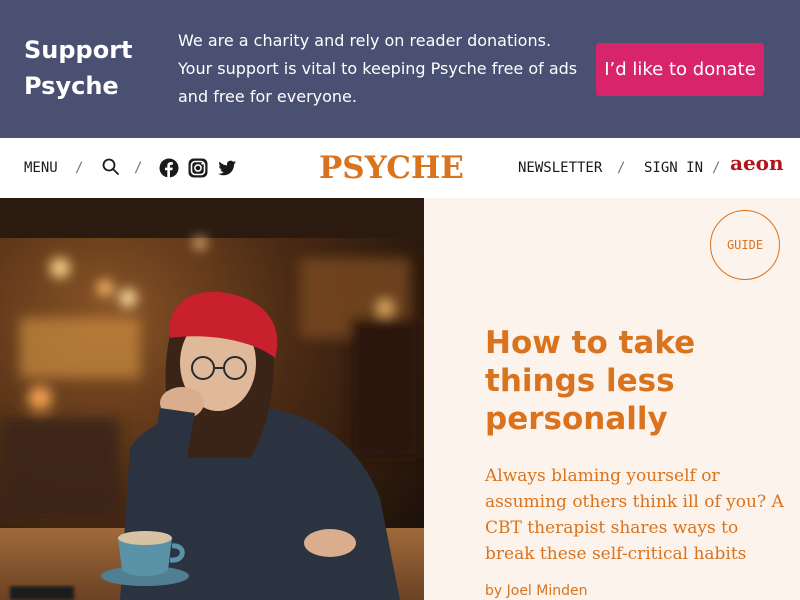 Image resolution: width=800 pixels, height=600 pixels. What do you see at coordinates (111, 167) in the screenshot?
I see `search-icon` at bounding box center [111, 167].